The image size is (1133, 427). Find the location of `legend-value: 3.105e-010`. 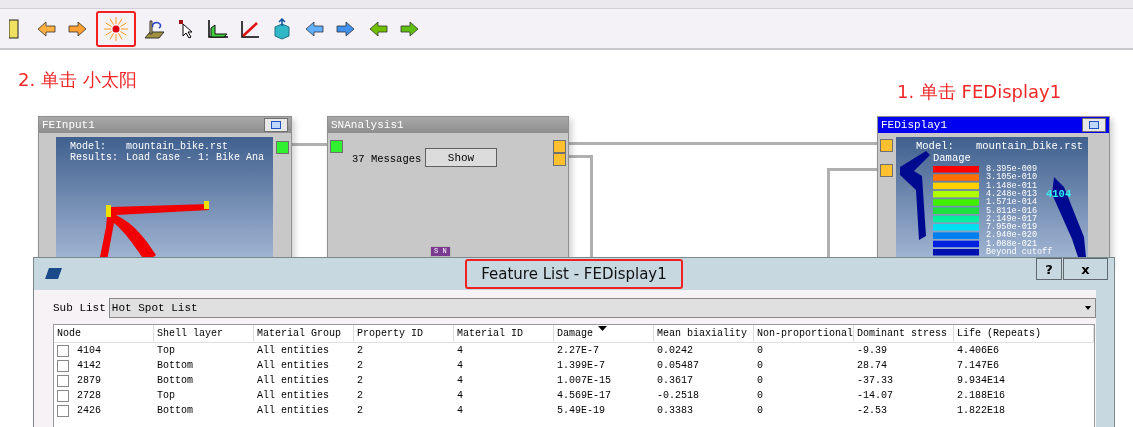

legend-value: 3.105e-010 is located at coordinates (1011, 177).